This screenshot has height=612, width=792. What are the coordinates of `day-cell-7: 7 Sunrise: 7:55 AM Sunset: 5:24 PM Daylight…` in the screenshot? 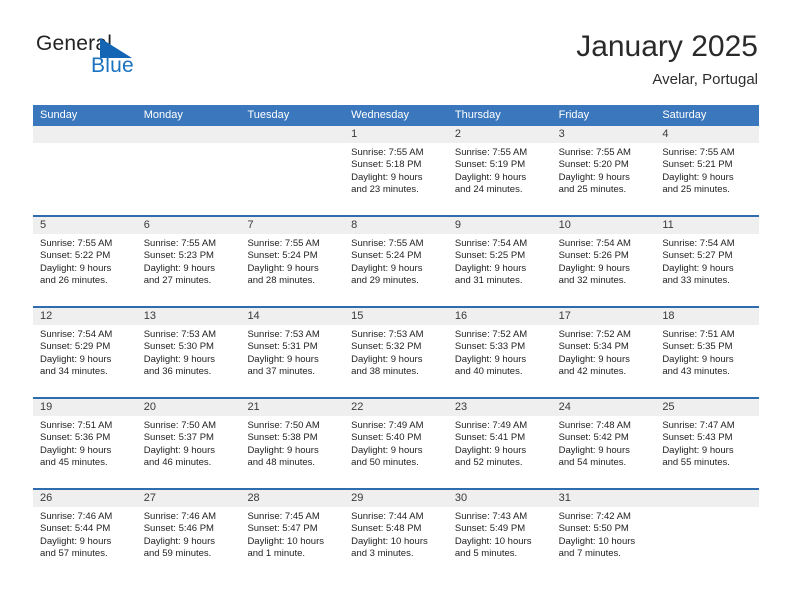 It's located at (292, 261).